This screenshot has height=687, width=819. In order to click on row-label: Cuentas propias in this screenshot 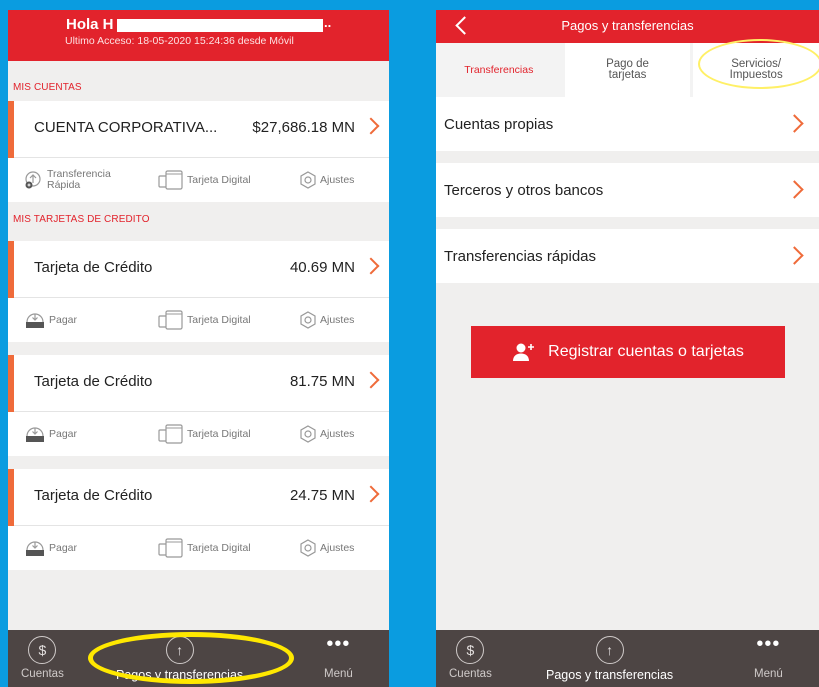, I will do `click(499, 124)`.